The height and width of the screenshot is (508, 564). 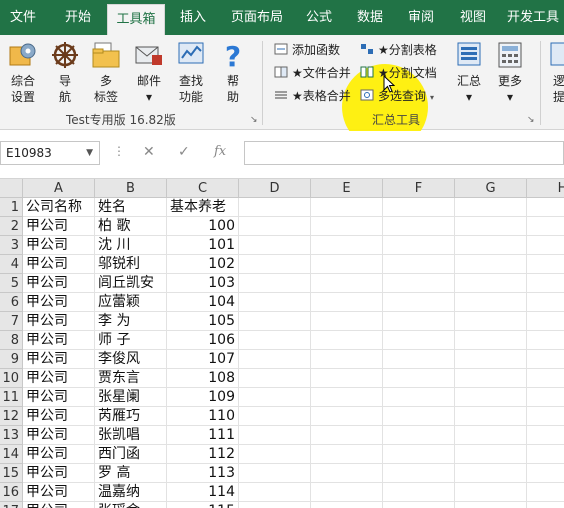 I want to click on cell-c: 109, so click(x=203, y=397).